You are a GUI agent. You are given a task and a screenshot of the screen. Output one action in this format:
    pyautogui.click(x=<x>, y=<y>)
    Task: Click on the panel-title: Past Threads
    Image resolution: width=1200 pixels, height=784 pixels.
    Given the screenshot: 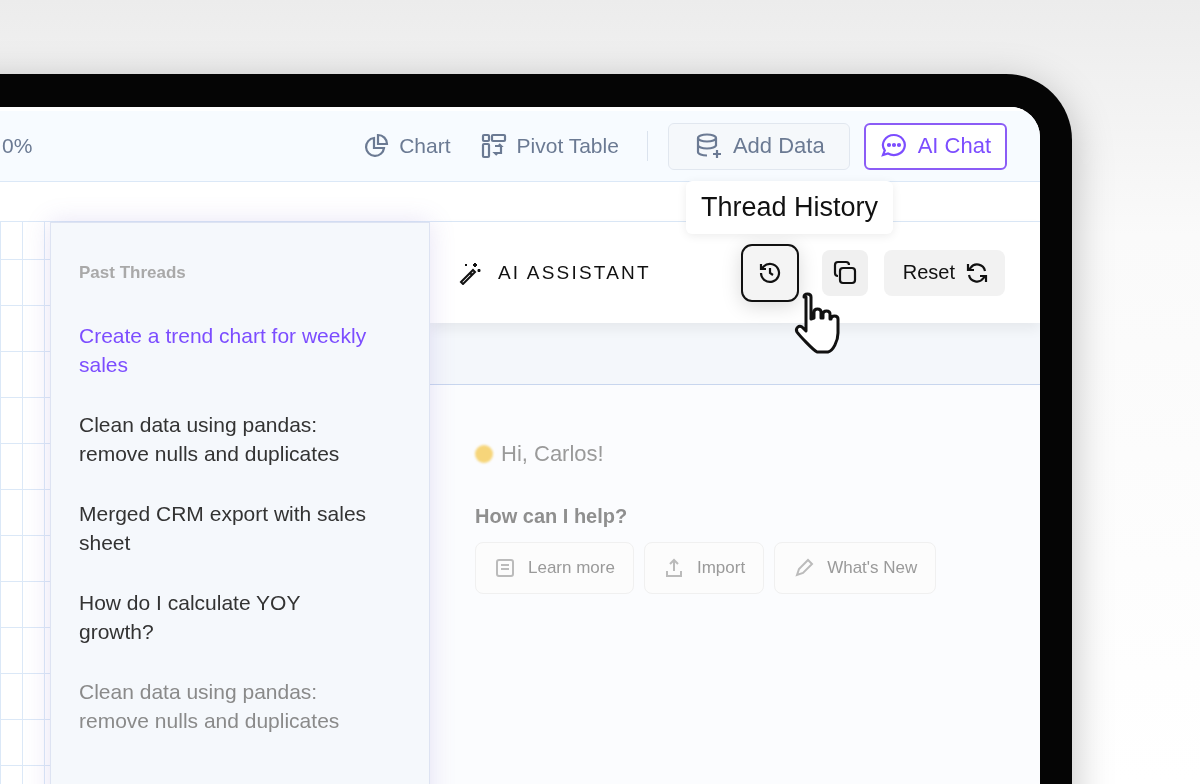 What is the action you would take?
    pyautogui.click(x=133, y=273)
    